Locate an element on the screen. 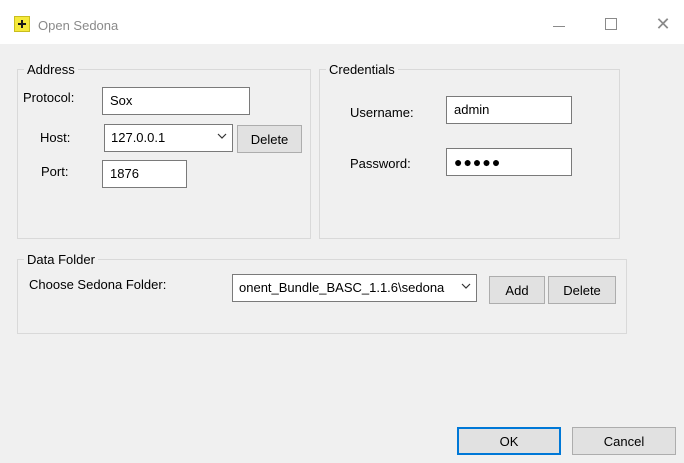  close-button: ✕ is located at coordinates (662, 24).